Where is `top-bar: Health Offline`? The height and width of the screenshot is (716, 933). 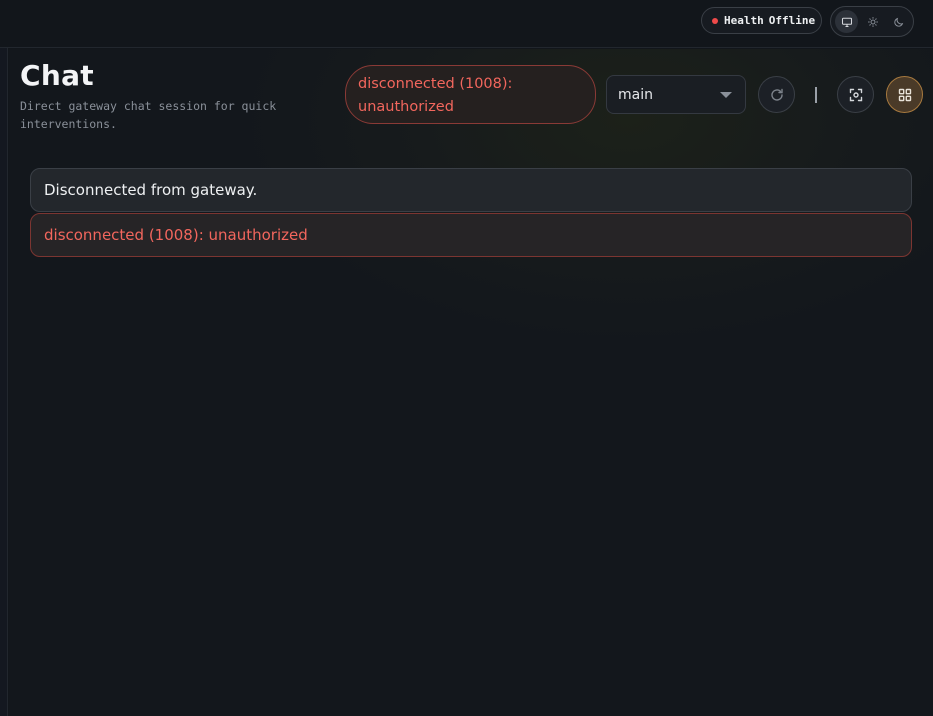
top-bar: Health Offline is located at coordinates (466, 24).